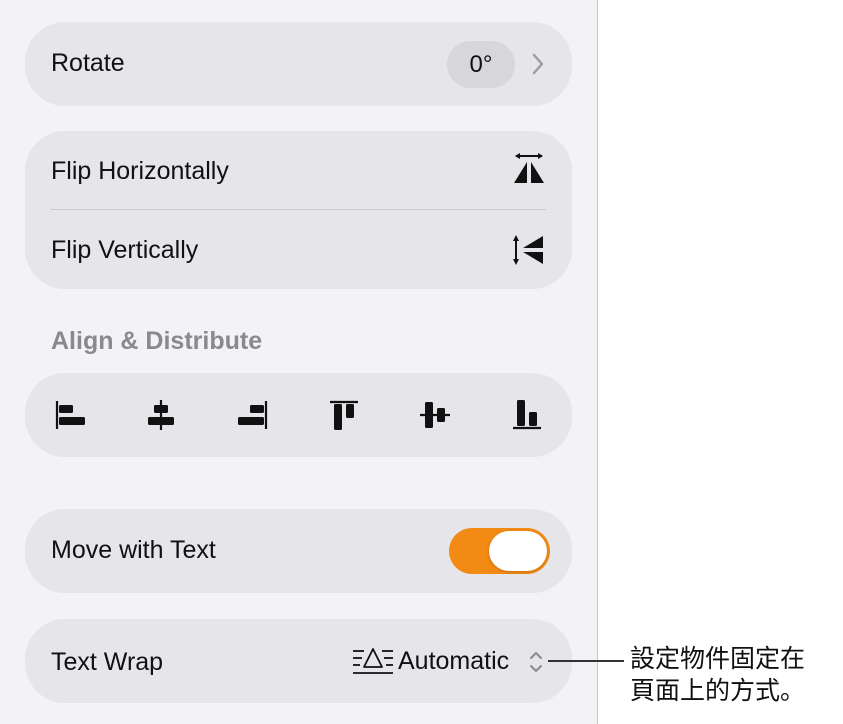 The image size is (843, 724). What do you see at coordinates (536, 662) in the screenshot?
I see `chevron-updown-icon` at bounding box center [536, 662].